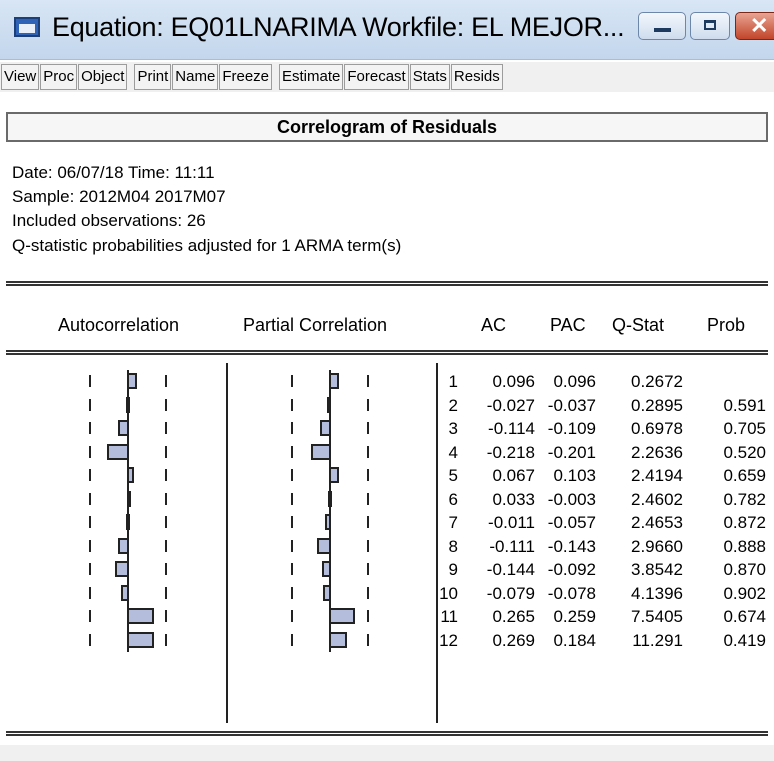 This screenshot has height=761, width=774. Describe the element at coordinates (744, 405) in the screenshot. I see `prob-cell: 0.591` at that location.